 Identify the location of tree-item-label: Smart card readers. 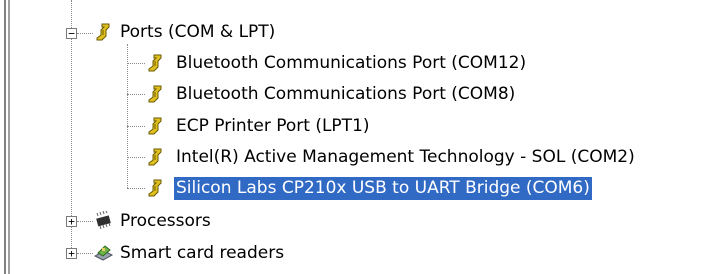
(202, 253).